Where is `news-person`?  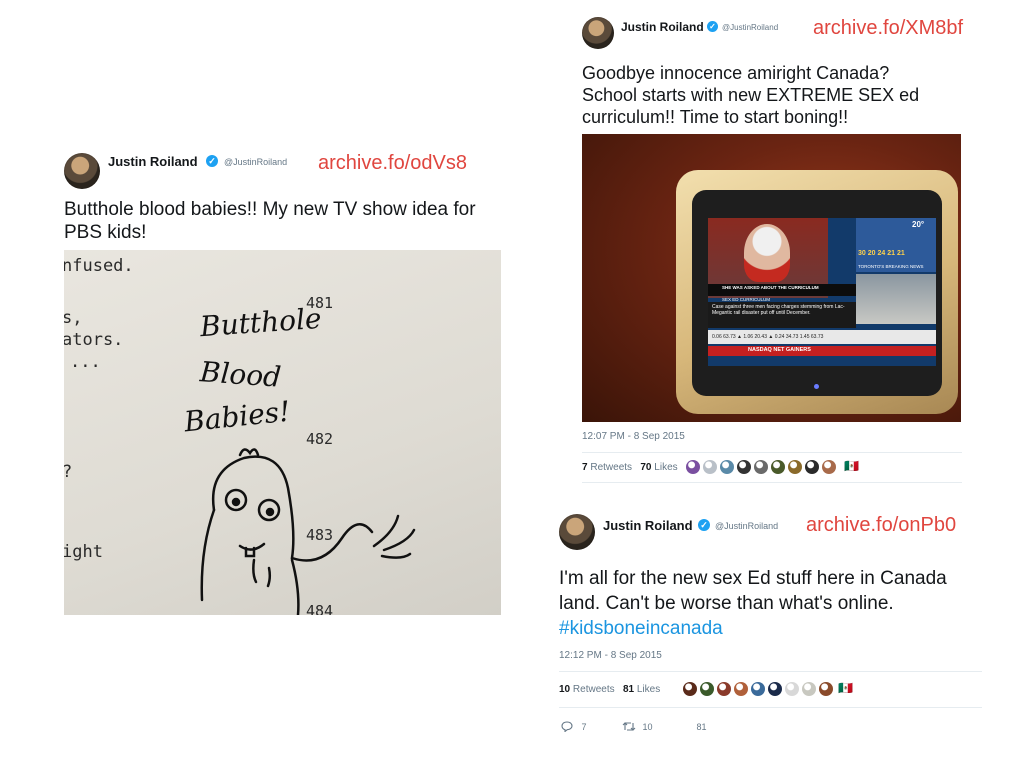 news-person is located at coordinates (767, 253).